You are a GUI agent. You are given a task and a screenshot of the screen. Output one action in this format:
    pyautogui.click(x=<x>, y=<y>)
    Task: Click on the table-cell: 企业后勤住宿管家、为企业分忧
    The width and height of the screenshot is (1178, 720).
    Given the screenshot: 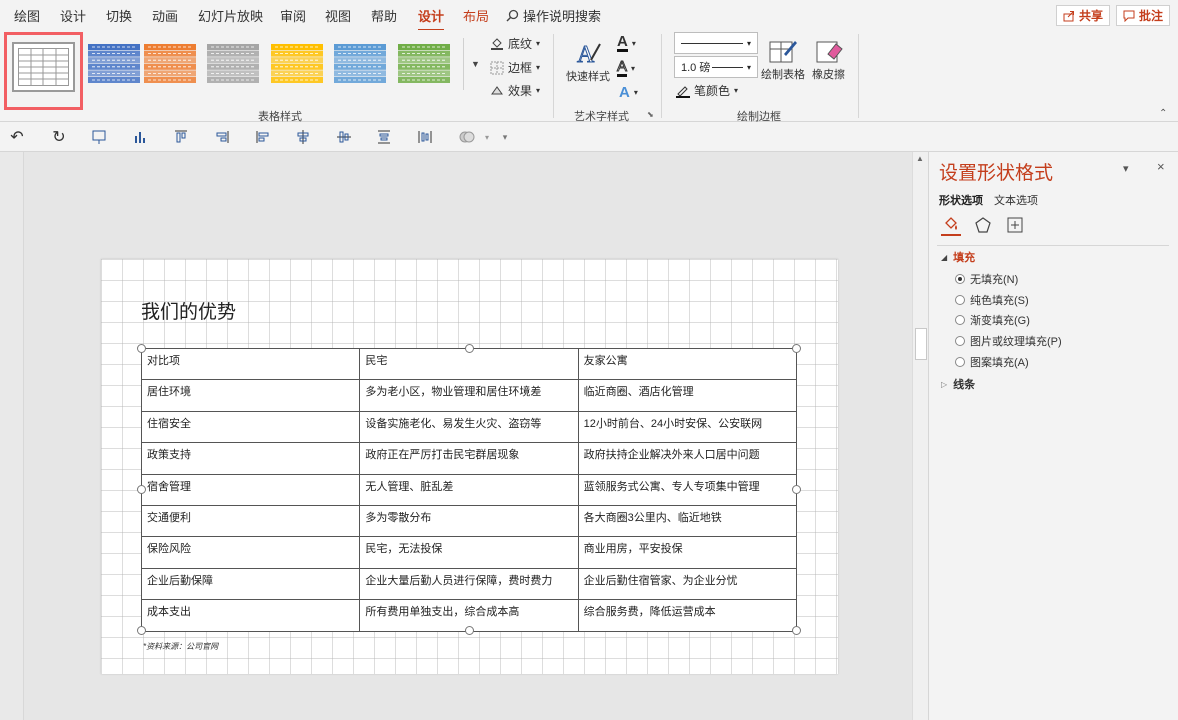 What is the action you would take?
    pyautogui.click(x=687, y=584)
    